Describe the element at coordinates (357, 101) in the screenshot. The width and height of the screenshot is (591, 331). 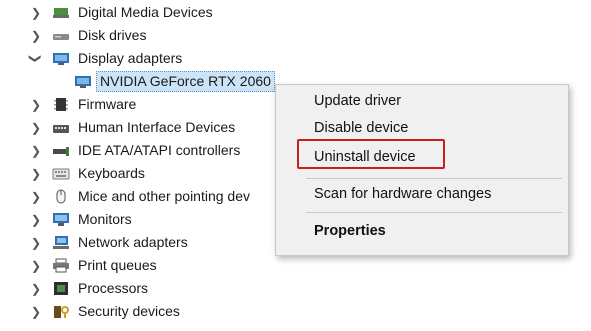
I see `menu-item-update-driver: Update driver` at that location.